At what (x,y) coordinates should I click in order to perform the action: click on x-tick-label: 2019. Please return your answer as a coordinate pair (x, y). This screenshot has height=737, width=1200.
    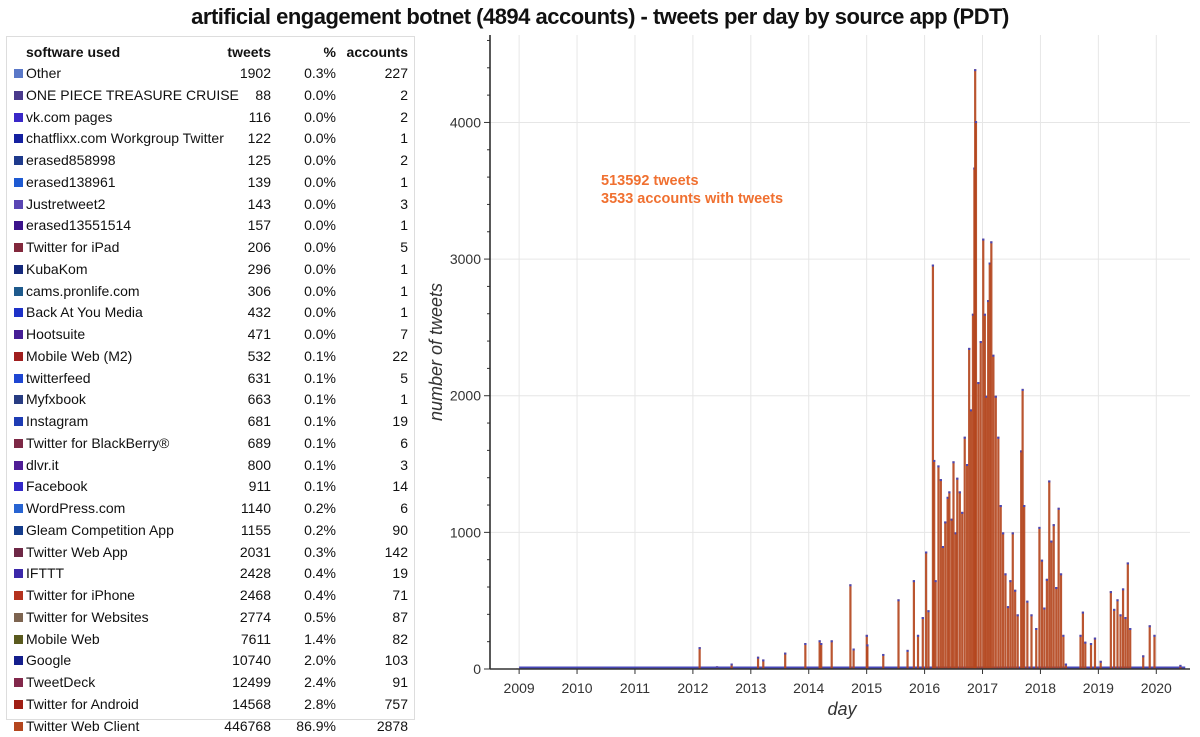
    Looking at the image, I should click on (1098, 688).